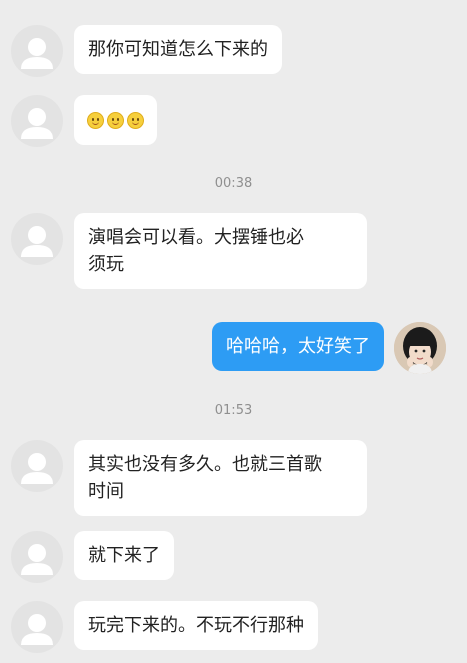 The height and width of the screenshot is (663, 467). What do you see at coordinates (220, 251) in the screenshot?
I see `incoming-message-bubble: 演唱会可以看。大摆锤也必 须玩` at bounding box center [220, 251].